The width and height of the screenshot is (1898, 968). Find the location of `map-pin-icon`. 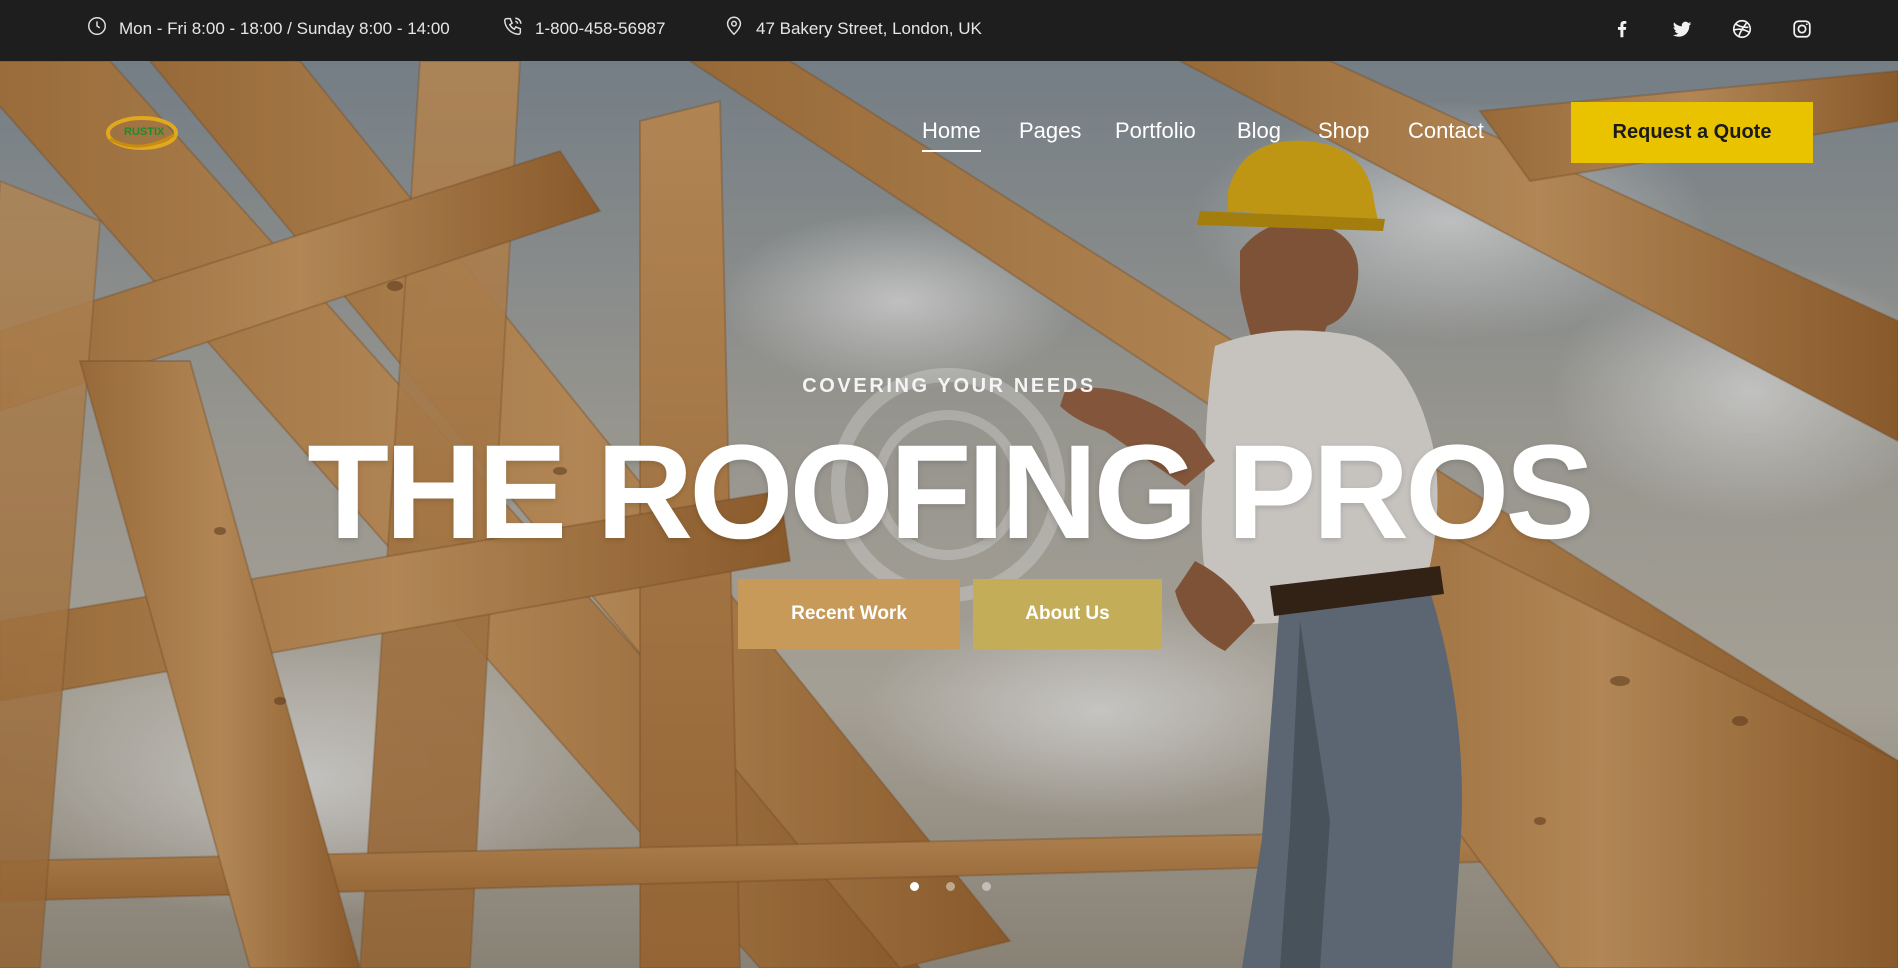

map-pin-icon is located at coordinates (734, 28).